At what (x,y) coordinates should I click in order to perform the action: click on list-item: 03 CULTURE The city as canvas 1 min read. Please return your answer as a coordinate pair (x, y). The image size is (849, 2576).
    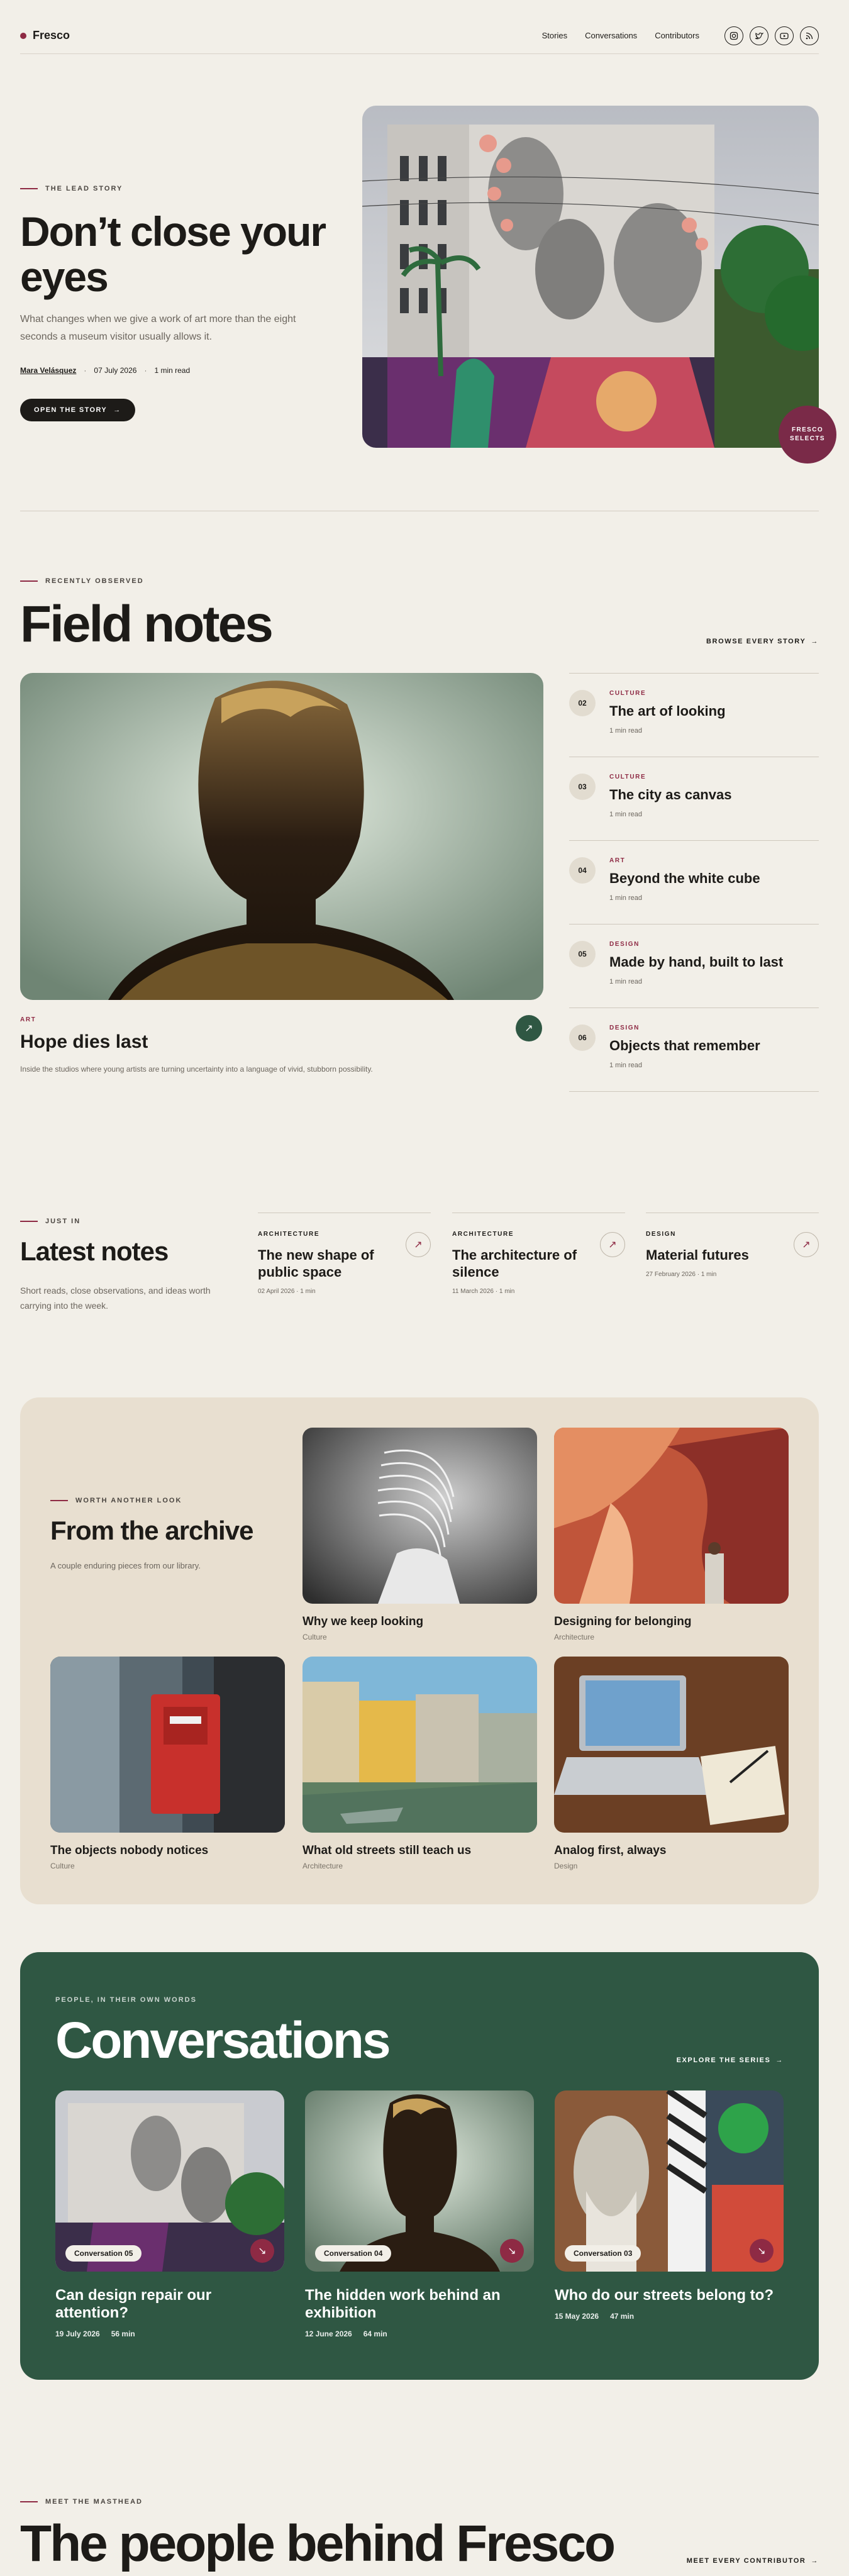
    Looking at the image, I should click on (694, 799).